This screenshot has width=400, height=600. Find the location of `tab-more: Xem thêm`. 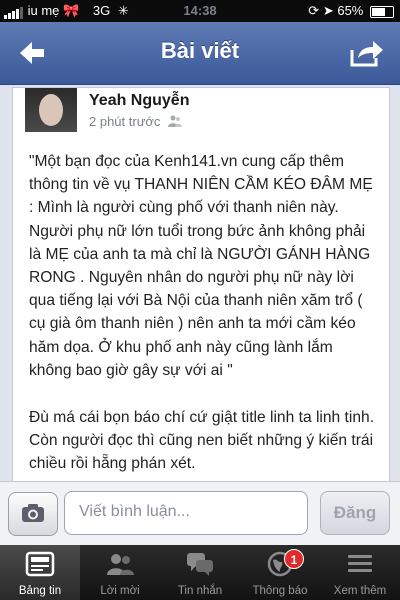

tab-more: Xem thêm is located at coordinates (360, 572).